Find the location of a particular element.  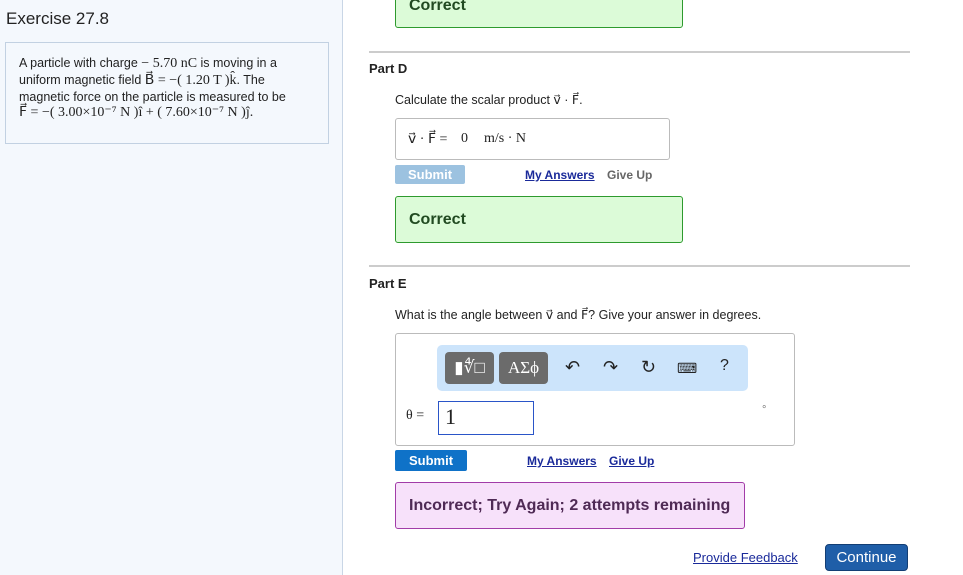

part-d-label: Part D is located at coordinates (388, 68).